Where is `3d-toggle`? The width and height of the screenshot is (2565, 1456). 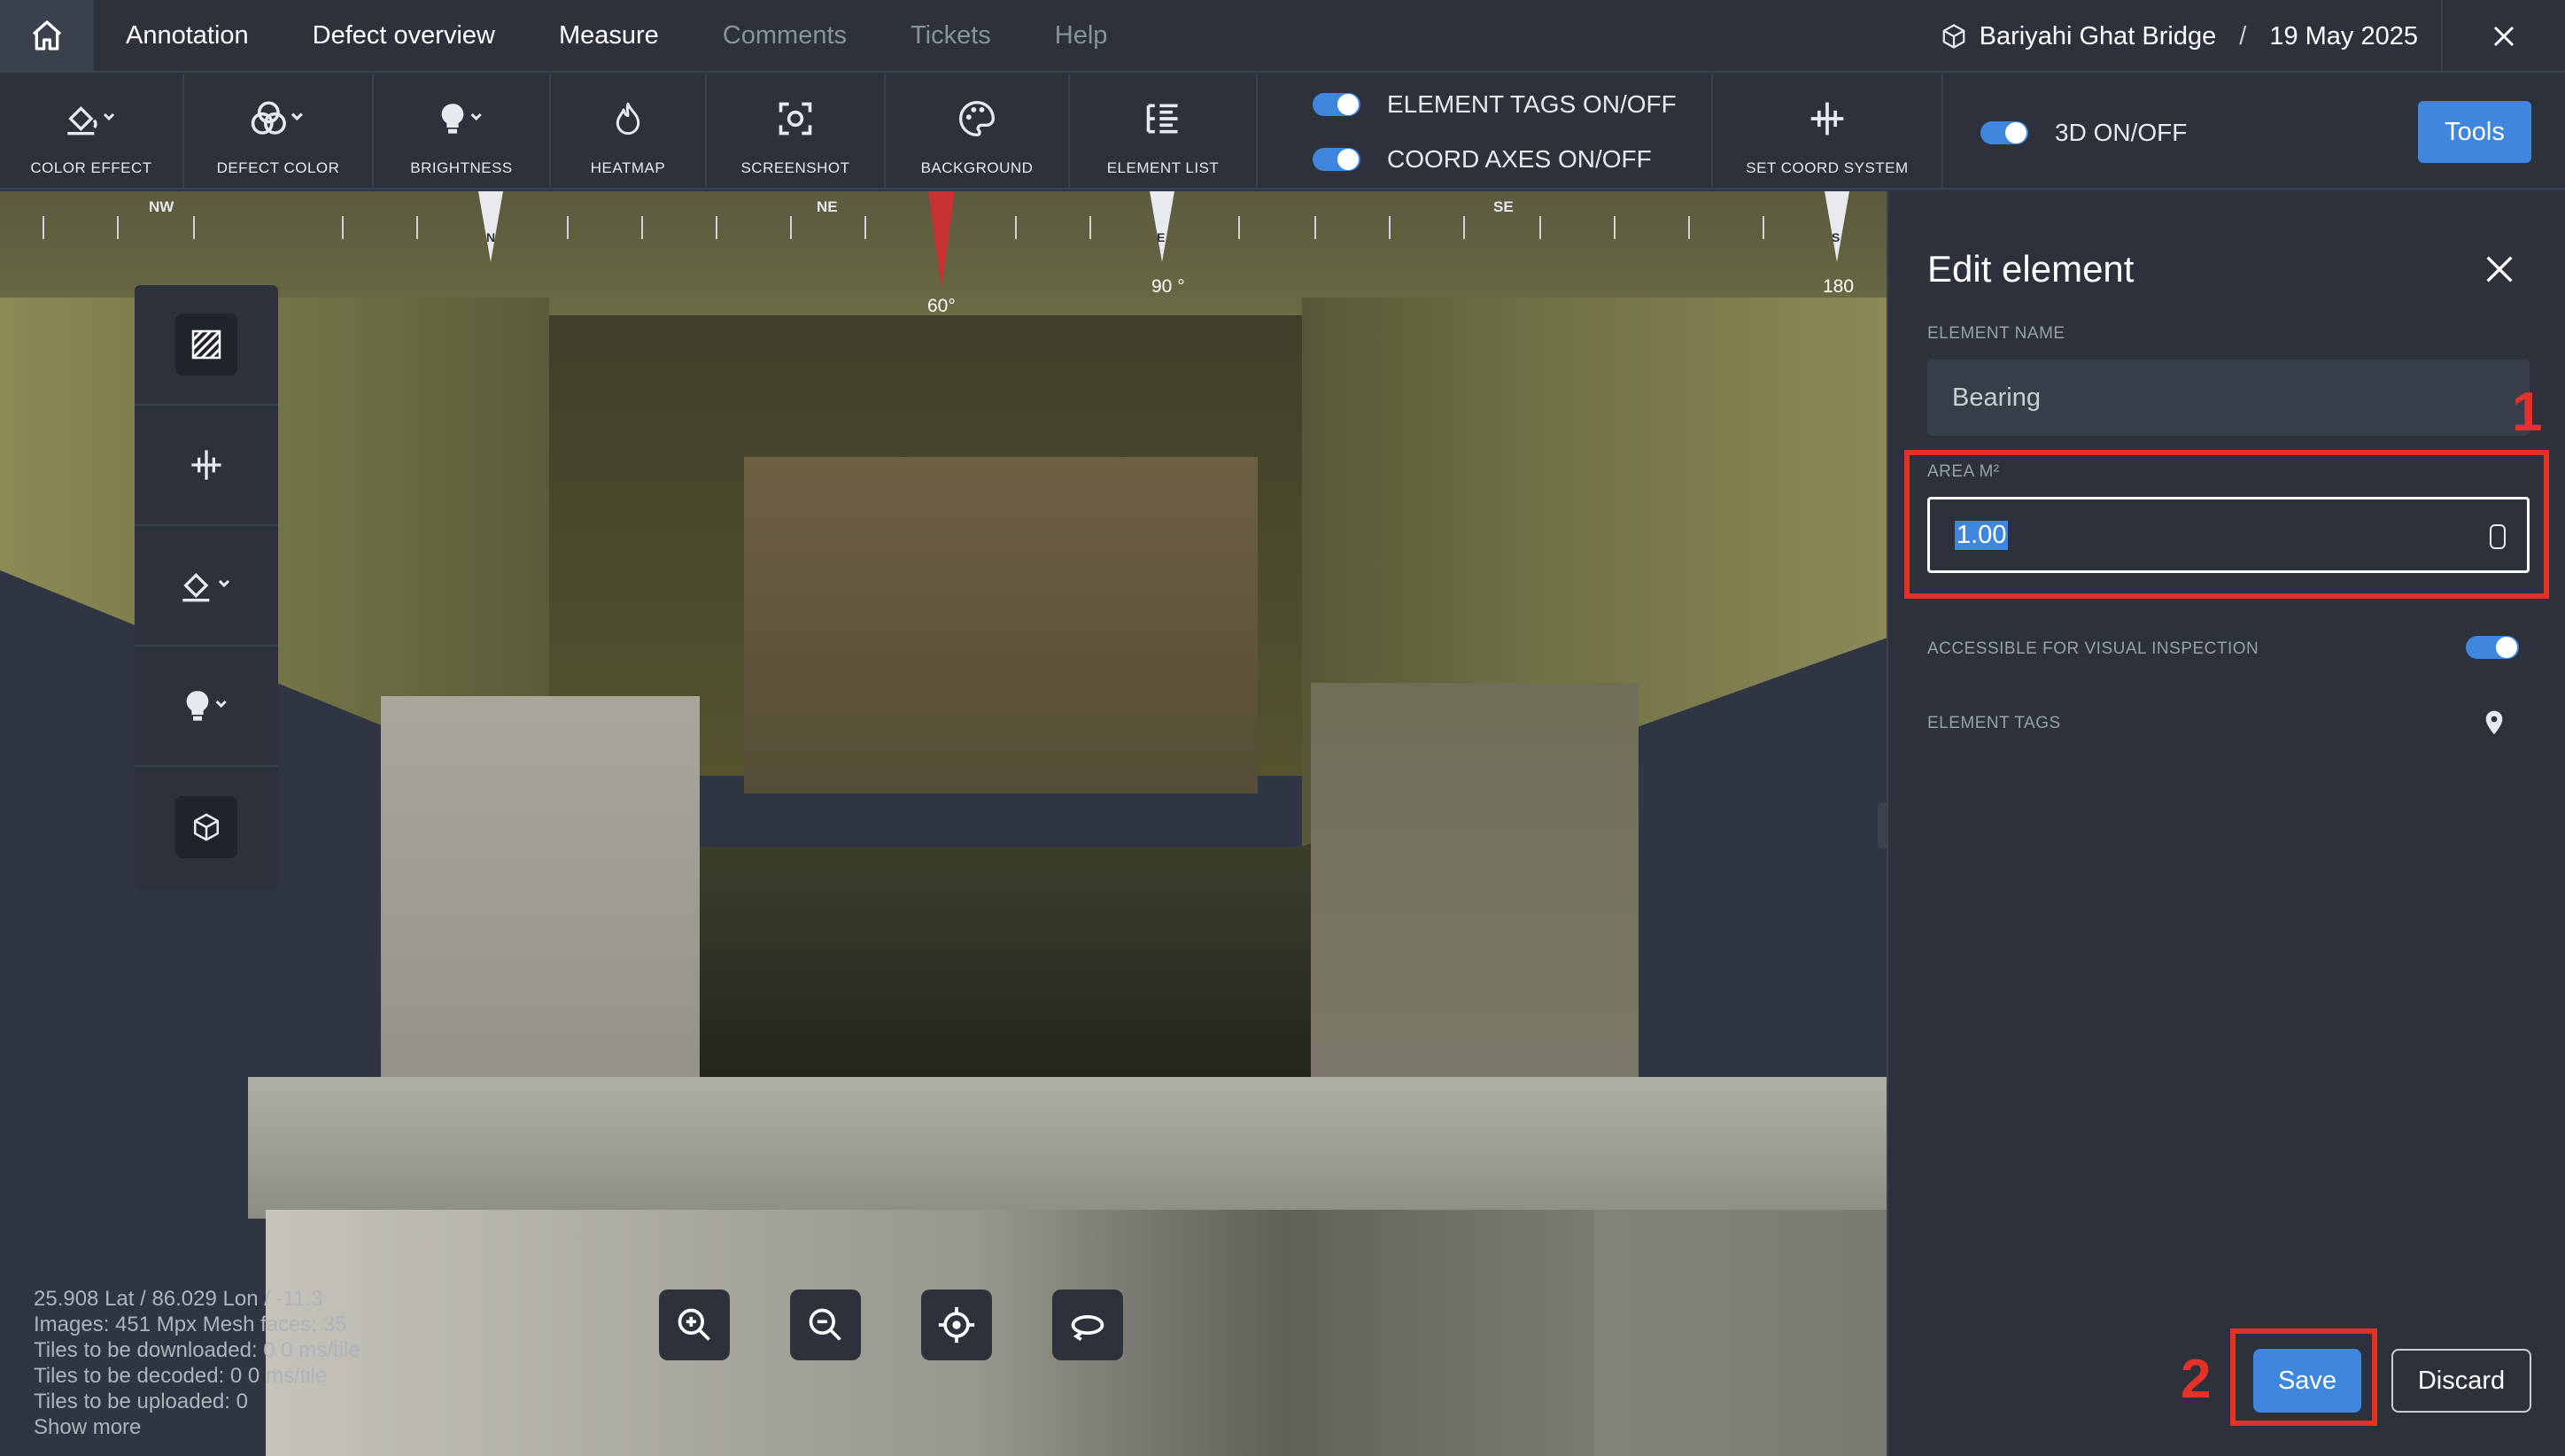
3d-toggle is located at coordinates (2004, 132).